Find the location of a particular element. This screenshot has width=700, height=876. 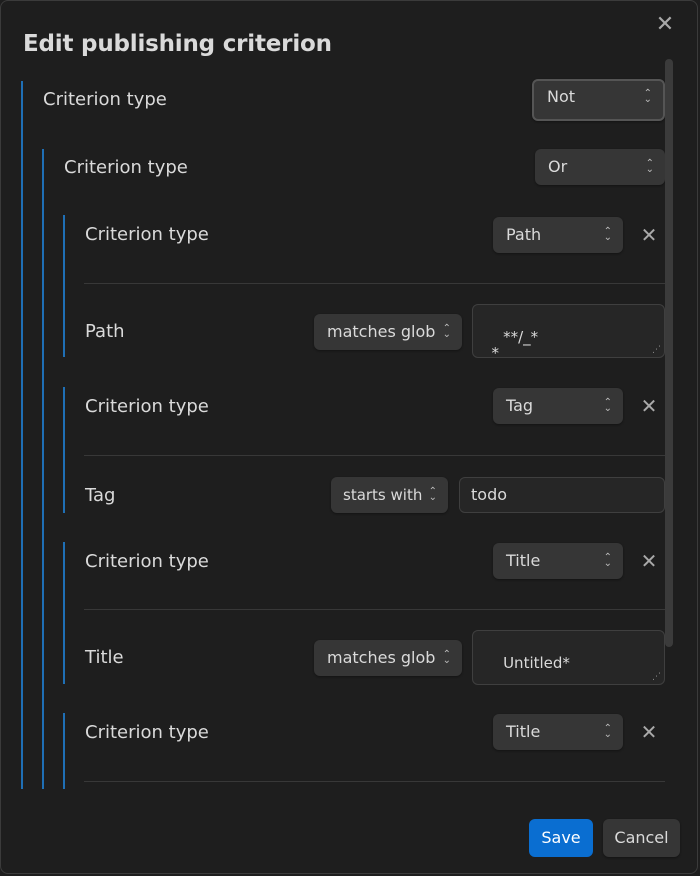

close-icon: ✕ is located at coordinates (665, 25).